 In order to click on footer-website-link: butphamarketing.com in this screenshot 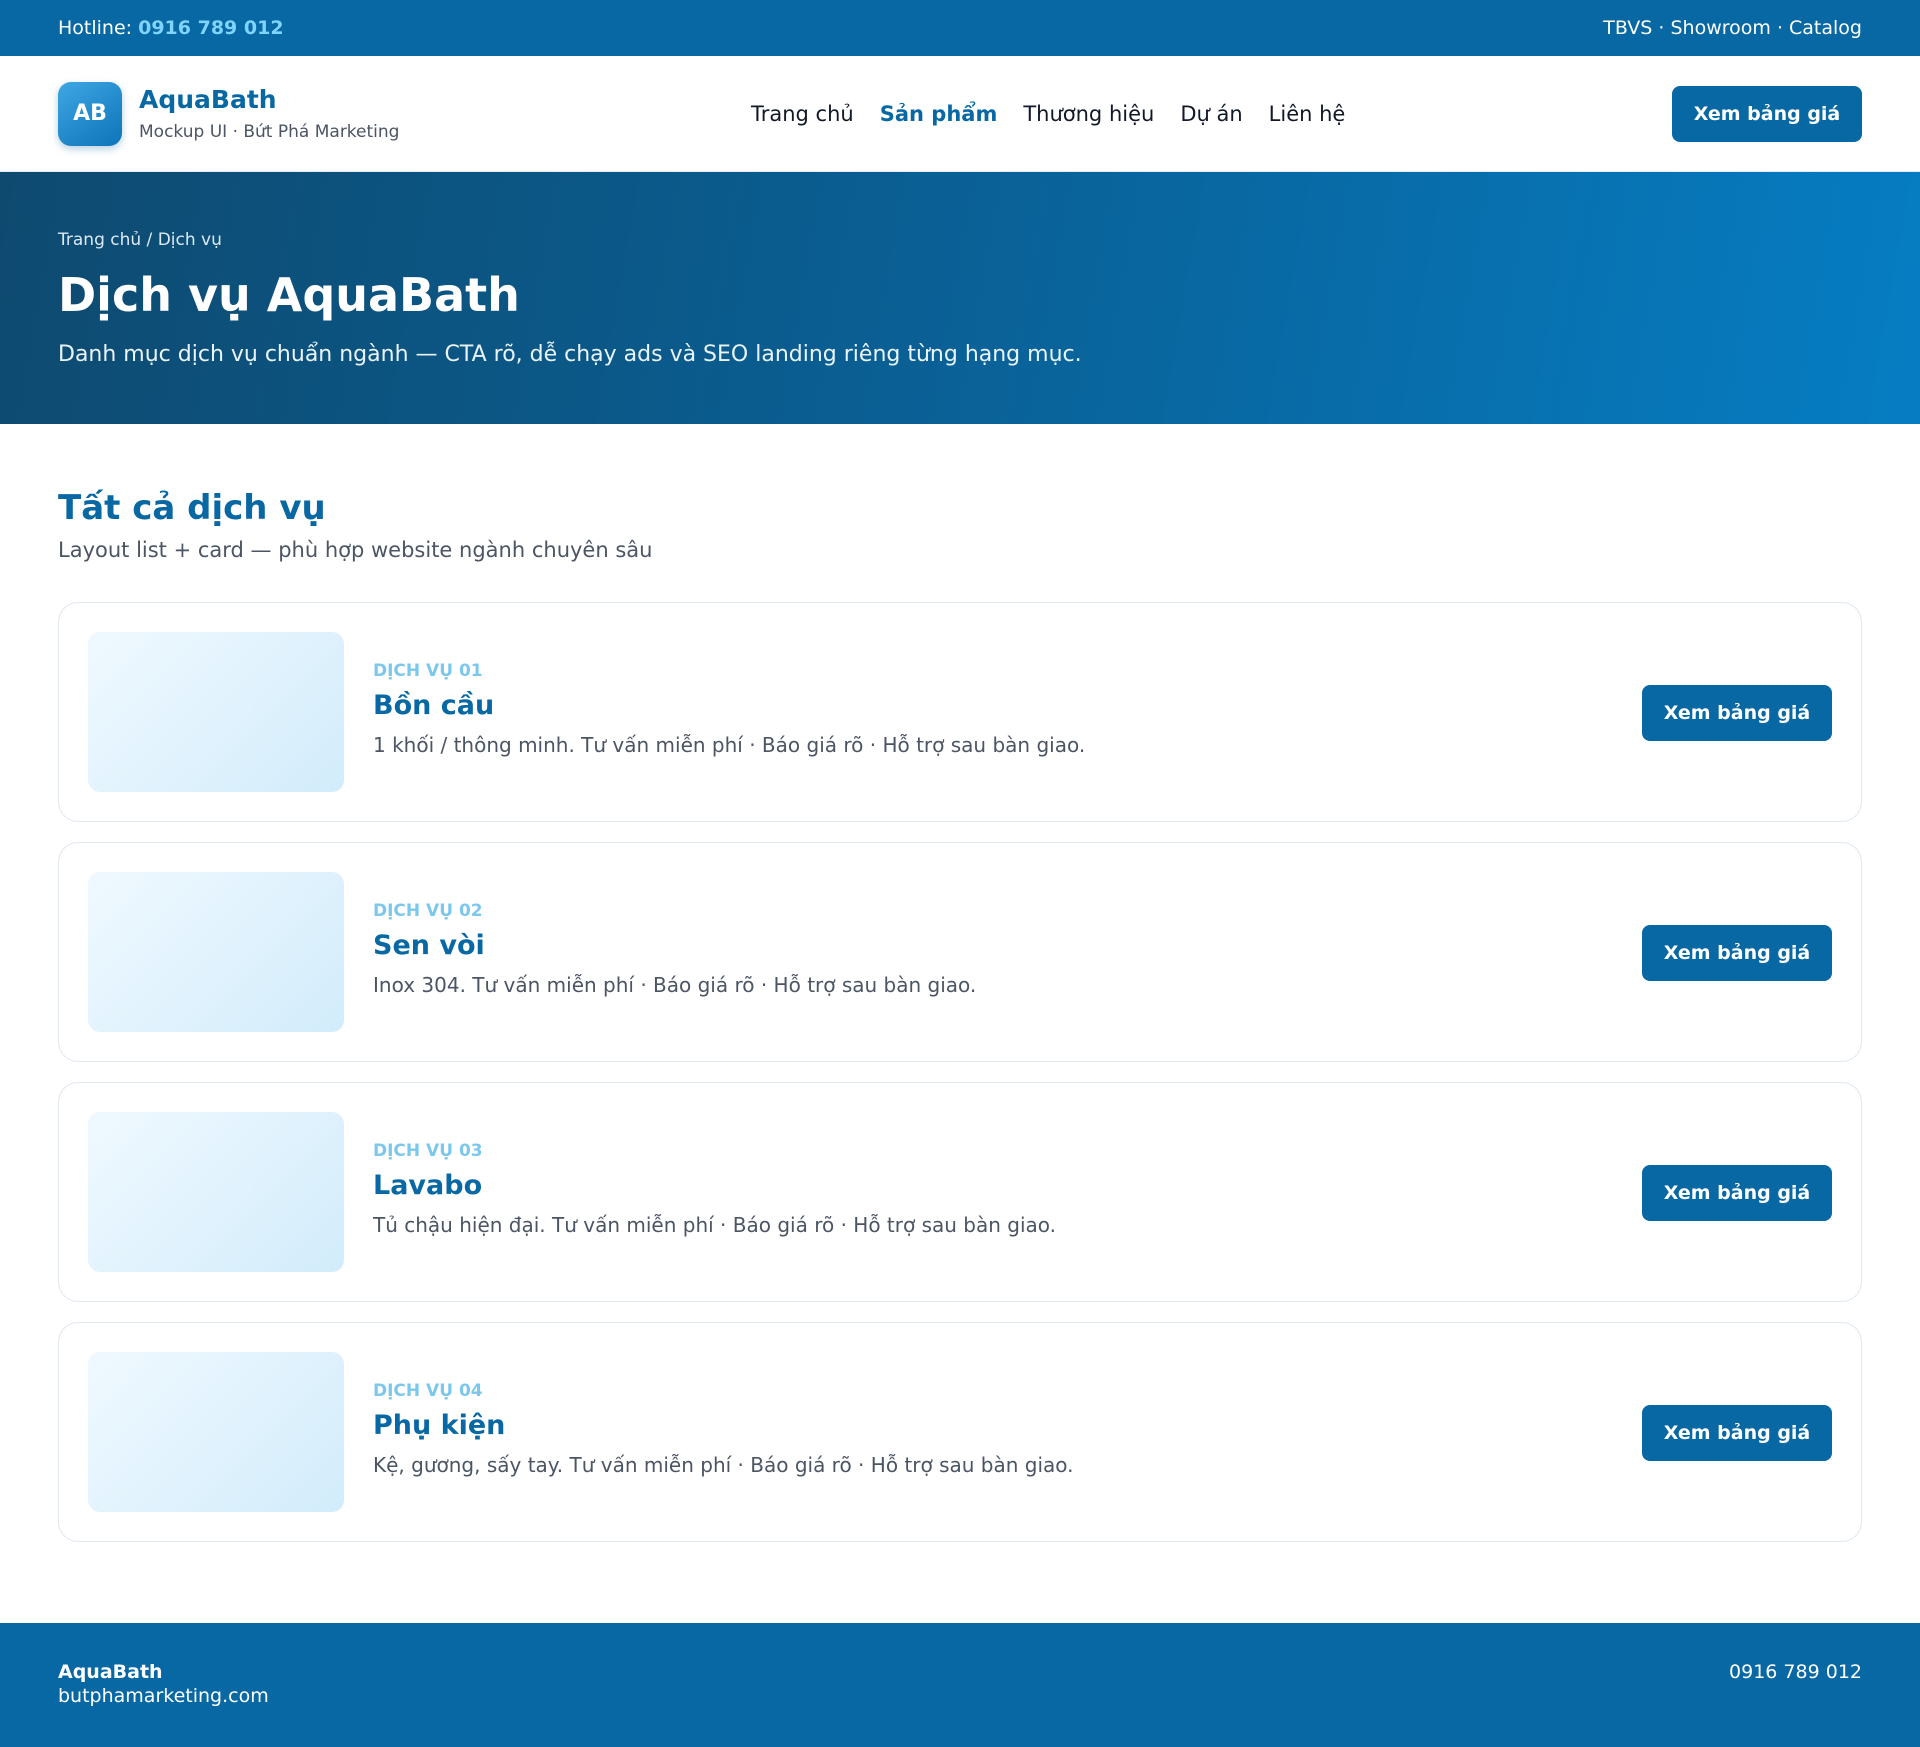, I will do `click(163, 1696)`.